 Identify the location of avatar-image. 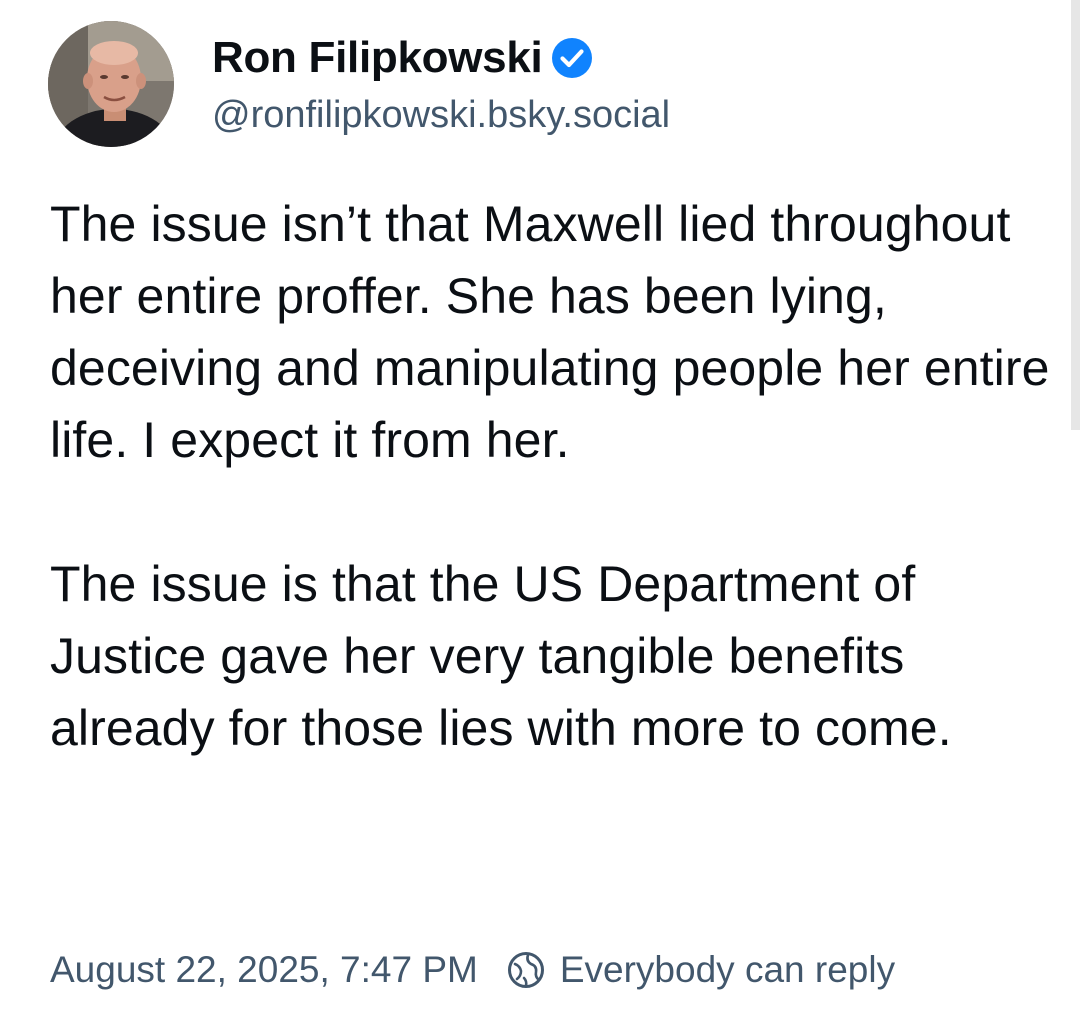
(111, 84).